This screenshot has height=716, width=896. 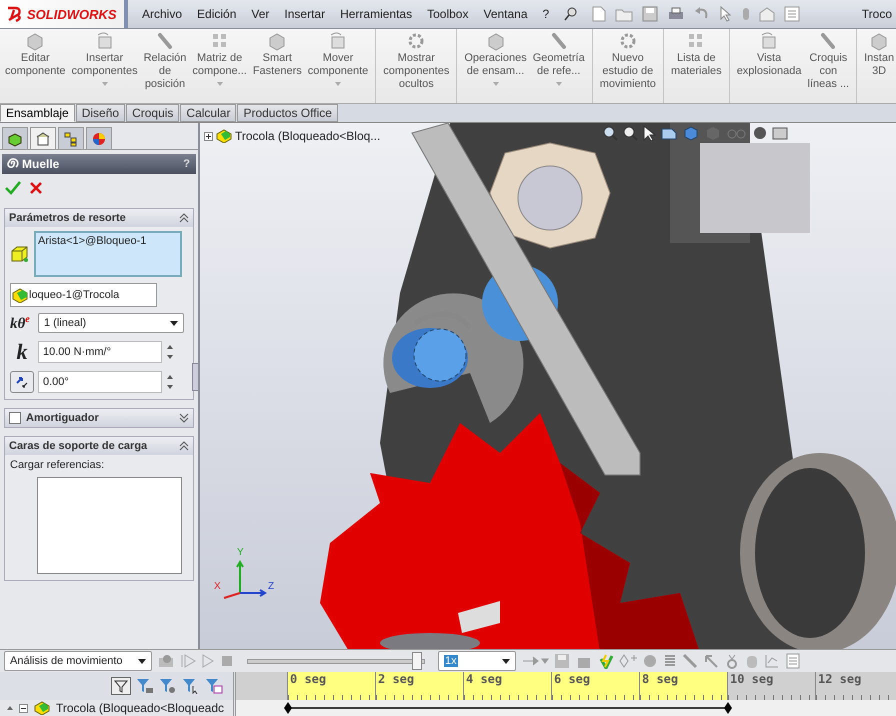 I want to click on filter-results-icon, so click(x=214, y=686).